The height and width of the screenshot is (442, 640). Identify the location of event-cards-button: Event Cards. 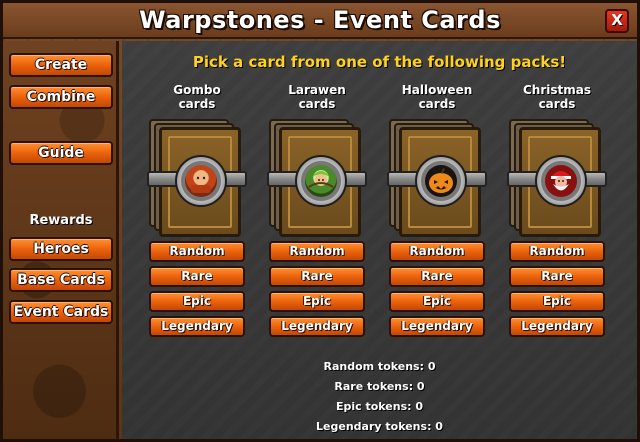
(61, 312).